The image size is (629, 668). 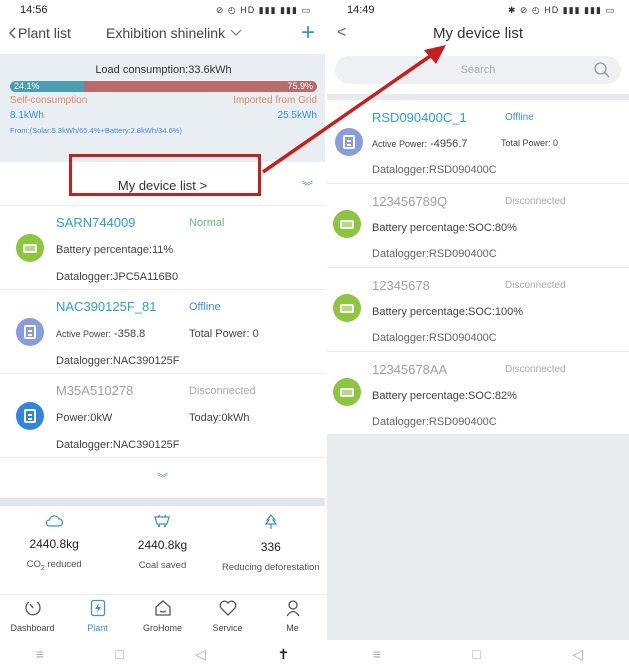 I want to click on status-icons: ⊘ ◴ HD ▮▮▮ ▮▮▮ ▭, so click(x=263, y=9).